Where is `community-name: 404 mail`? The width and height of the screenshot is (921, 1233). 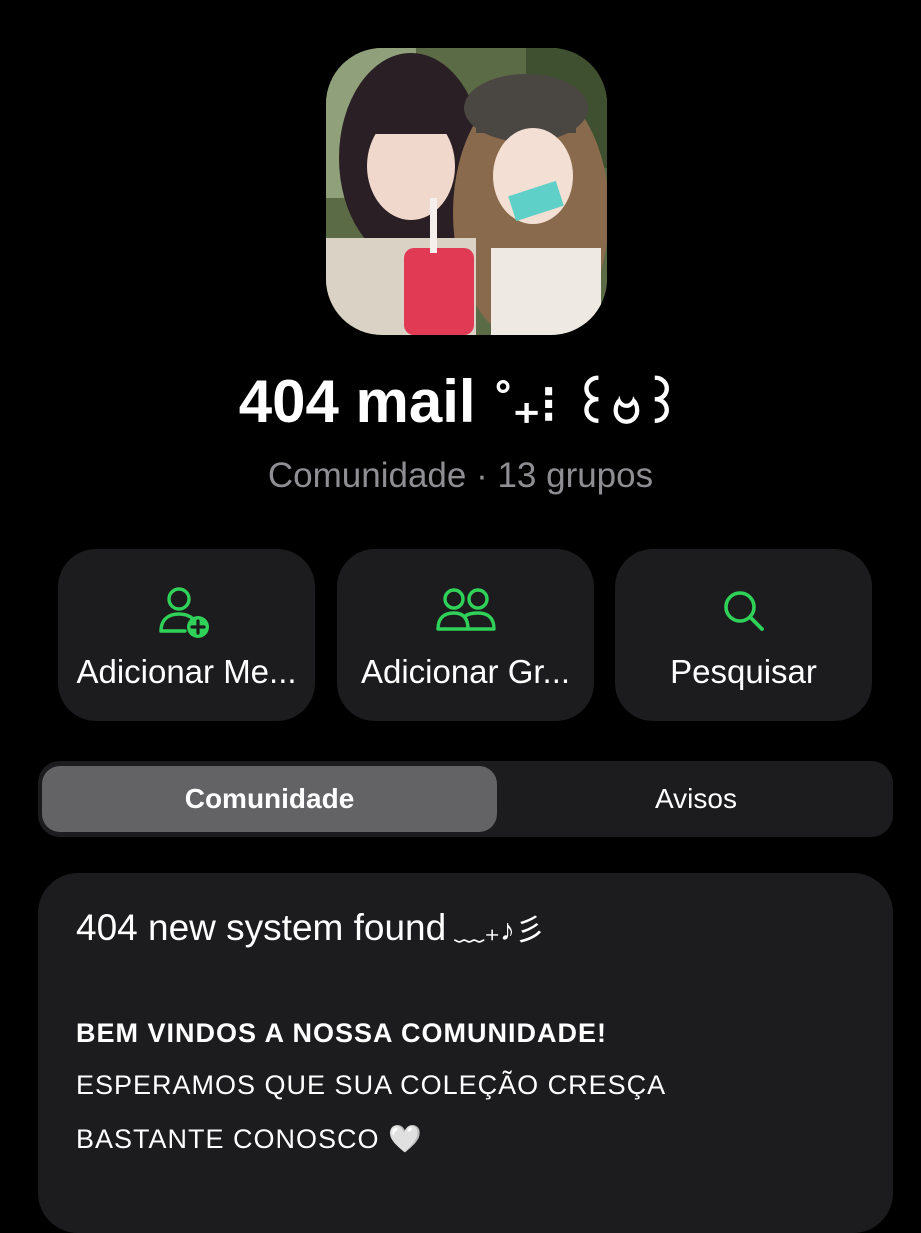
community-name: 404 mail is located at coordinates (357, 401).